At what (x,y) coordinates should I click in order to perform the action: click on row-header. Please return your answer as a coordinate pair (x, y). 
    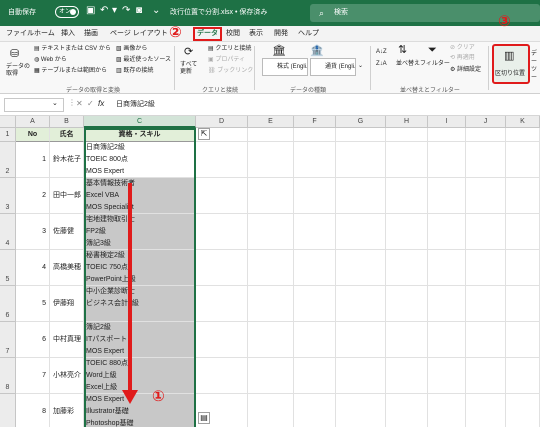
    Looking at the image, I should click on (8, 410).